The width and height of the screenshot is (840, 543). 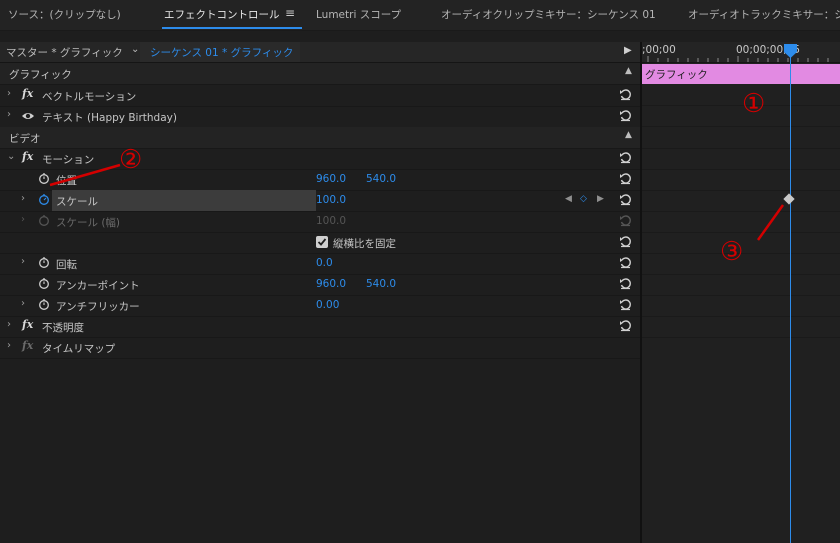 What do you see at coordinates (25, 139) in the screenshot?
I see `section-video-label: ビデオ` at bounding box center [25, 139].